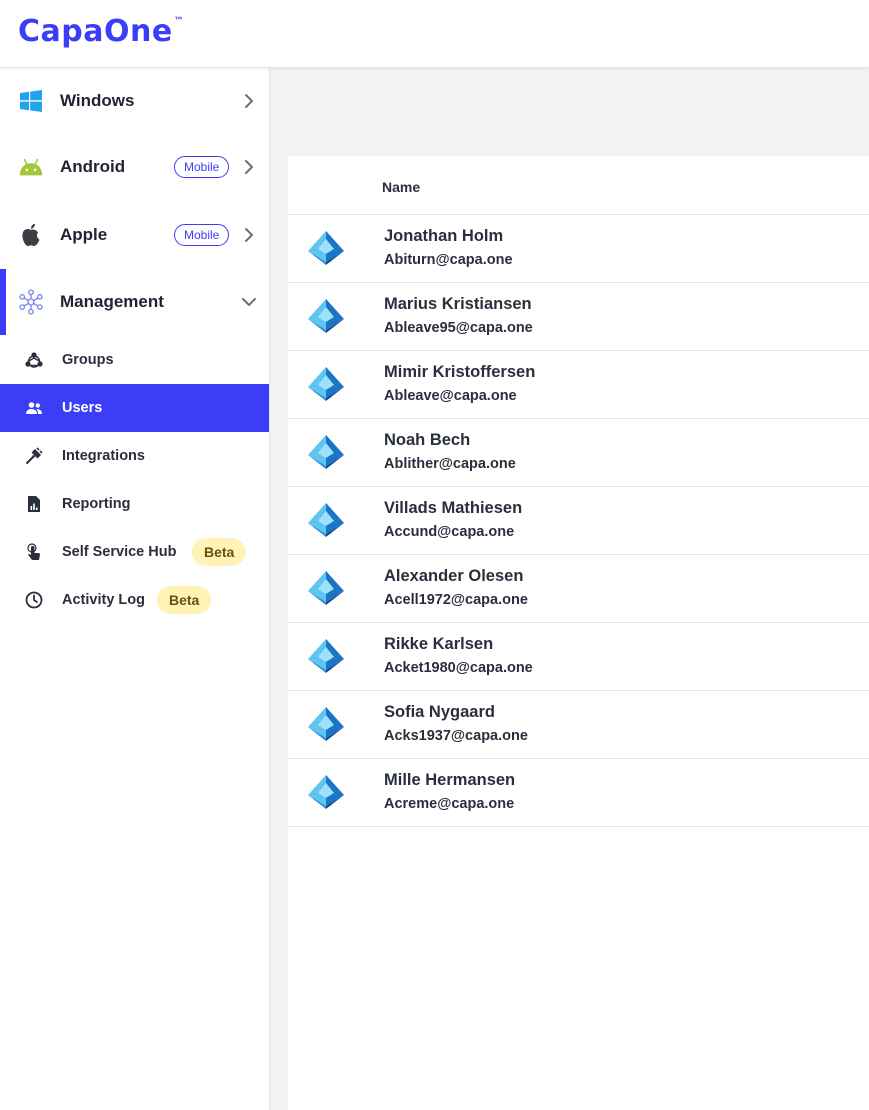 The width and height of the screenshot is (869, 1110). Describe the element at coordinates (34, 408) in the screenshot. I see `users-icon` at that location.